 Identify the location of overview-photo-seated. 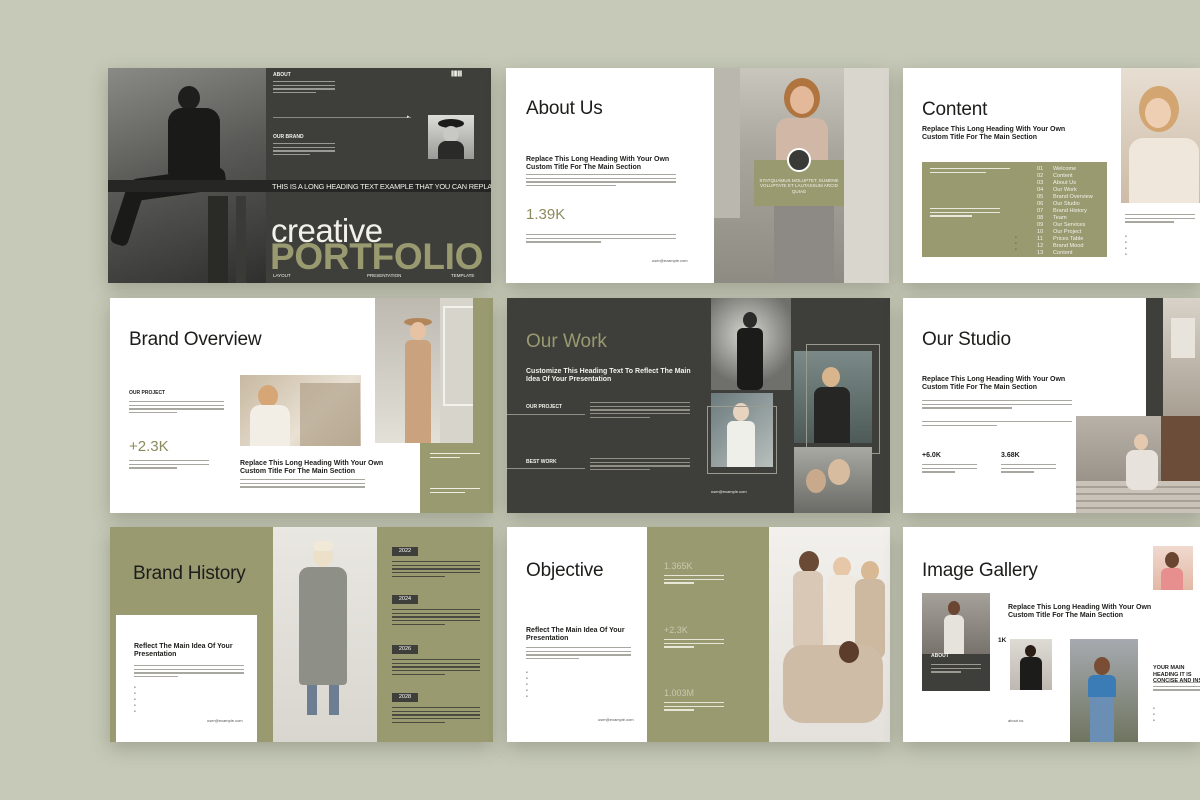
(300, 410).